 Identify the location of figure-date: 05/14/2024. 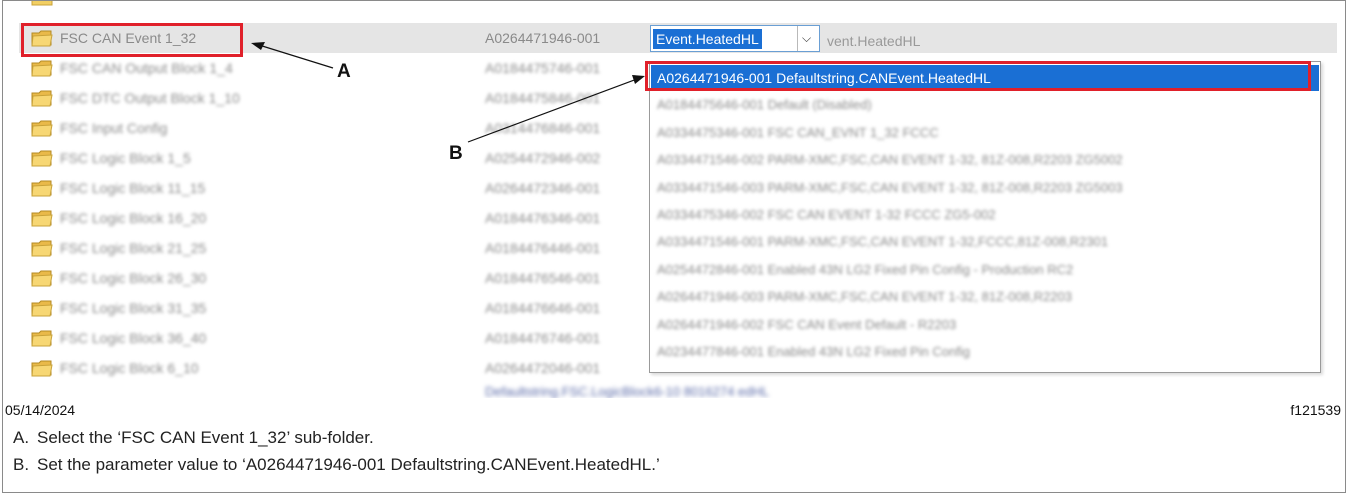
(40, 410).